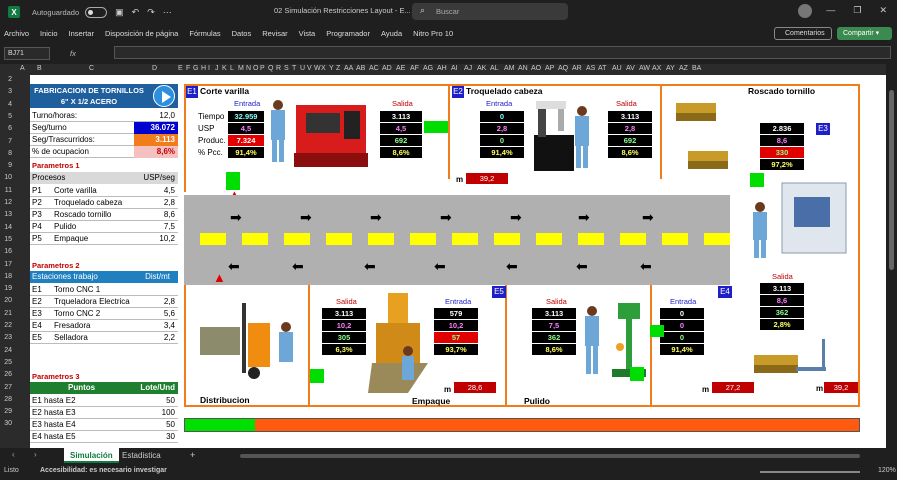 The width and height of the screenshot is (897, 480). I want to click on tab-simulacion: Simulación, so click(91, 455).